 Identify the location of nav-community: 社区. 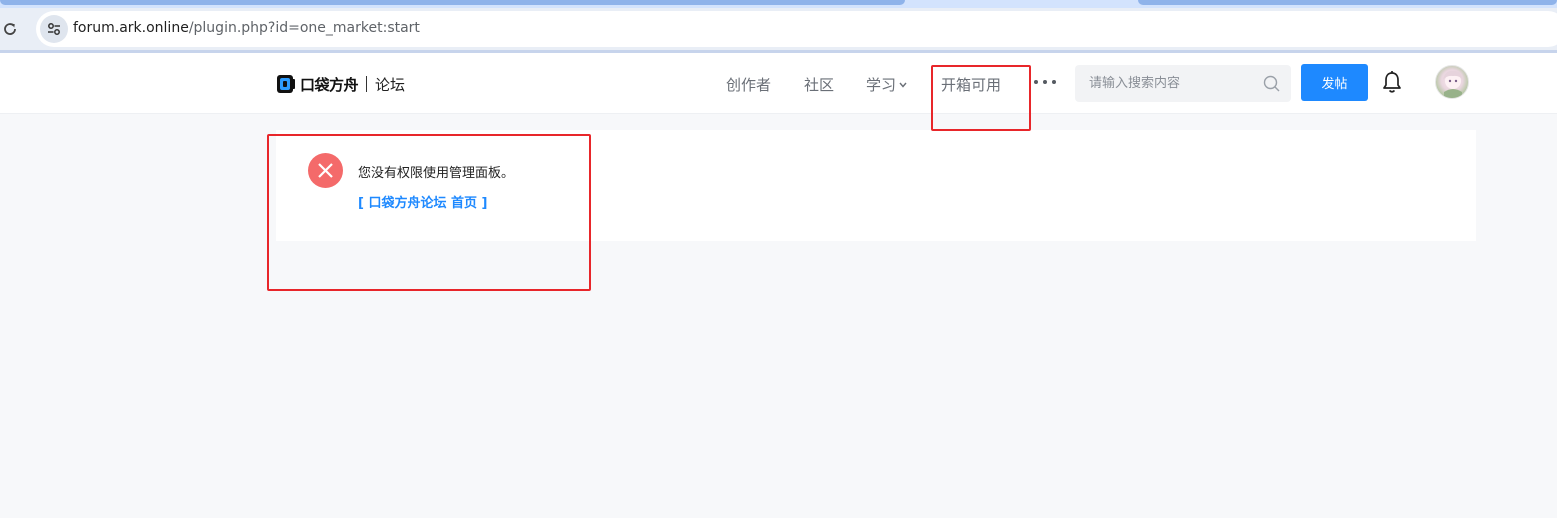
(819, 84).